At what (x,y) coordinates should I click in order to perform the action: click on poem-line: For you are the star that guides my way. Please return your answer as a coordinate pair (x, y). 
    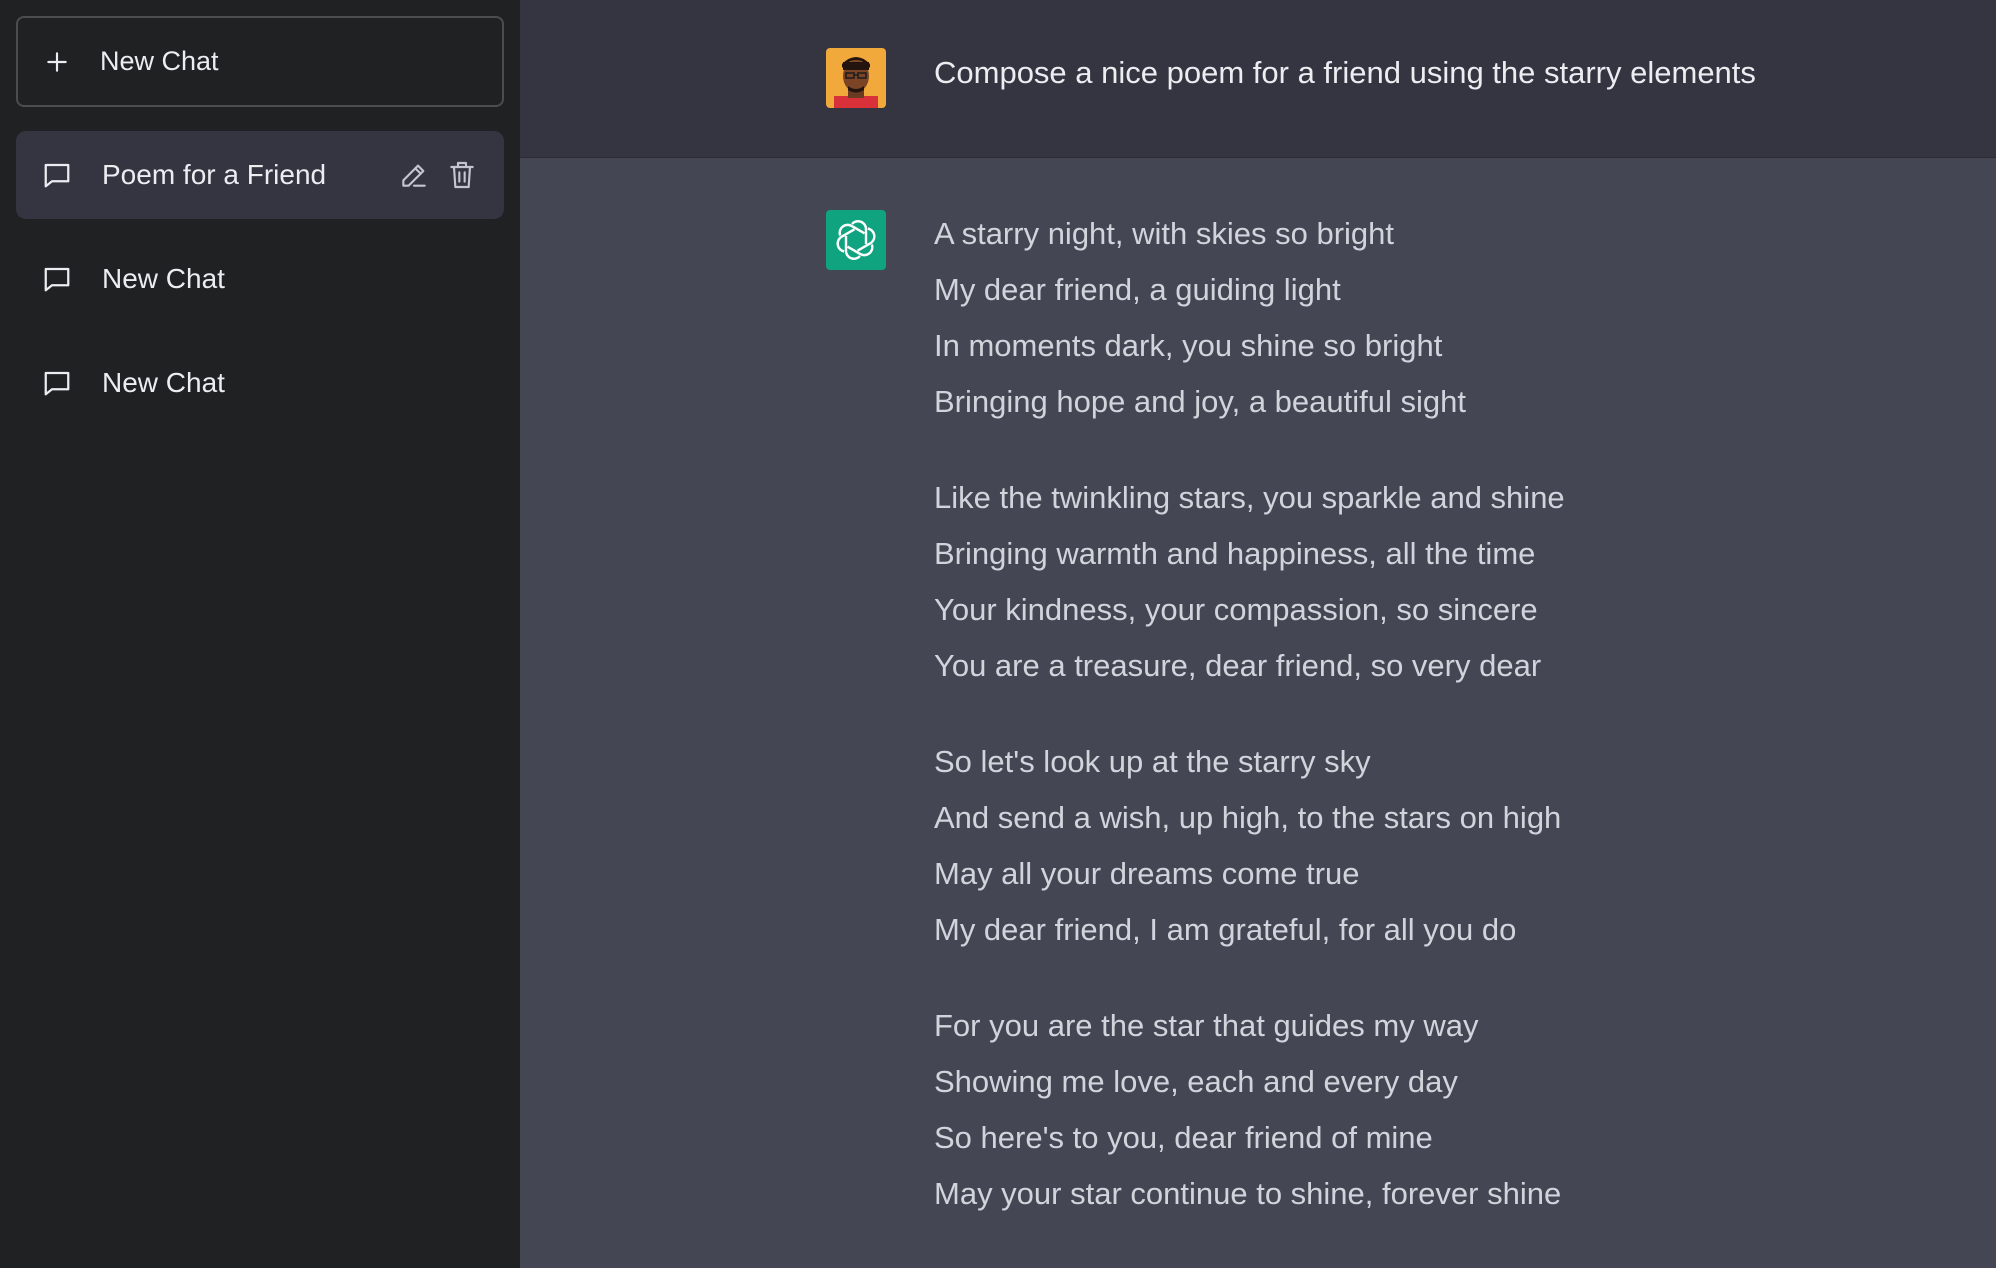
    Looking at the image, I should click on (1206, 1025).